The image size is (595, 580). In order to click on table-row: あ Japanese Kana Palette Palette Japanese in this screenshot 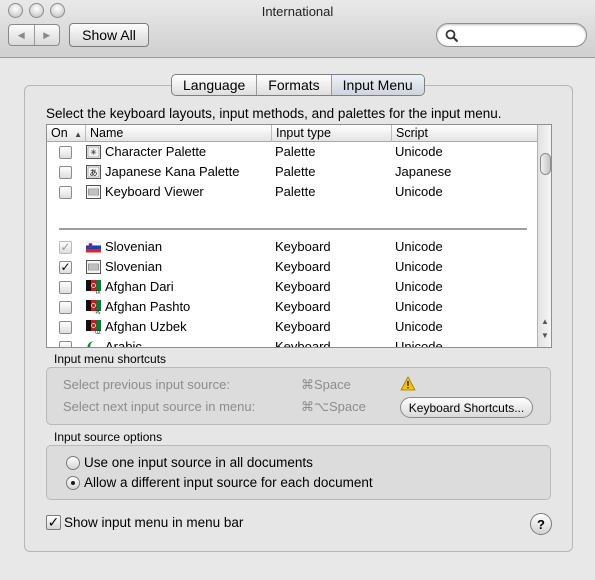, I will do `click(292, 172)`.